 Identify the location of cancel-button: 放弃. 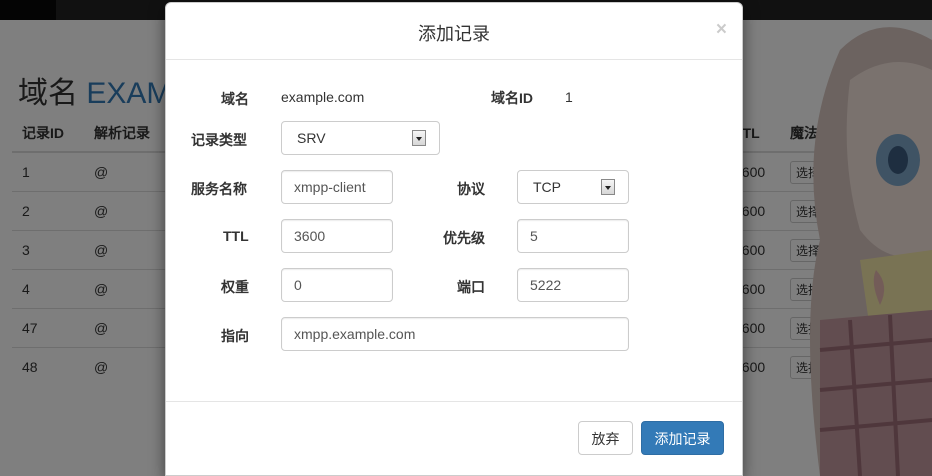
(605, 438).